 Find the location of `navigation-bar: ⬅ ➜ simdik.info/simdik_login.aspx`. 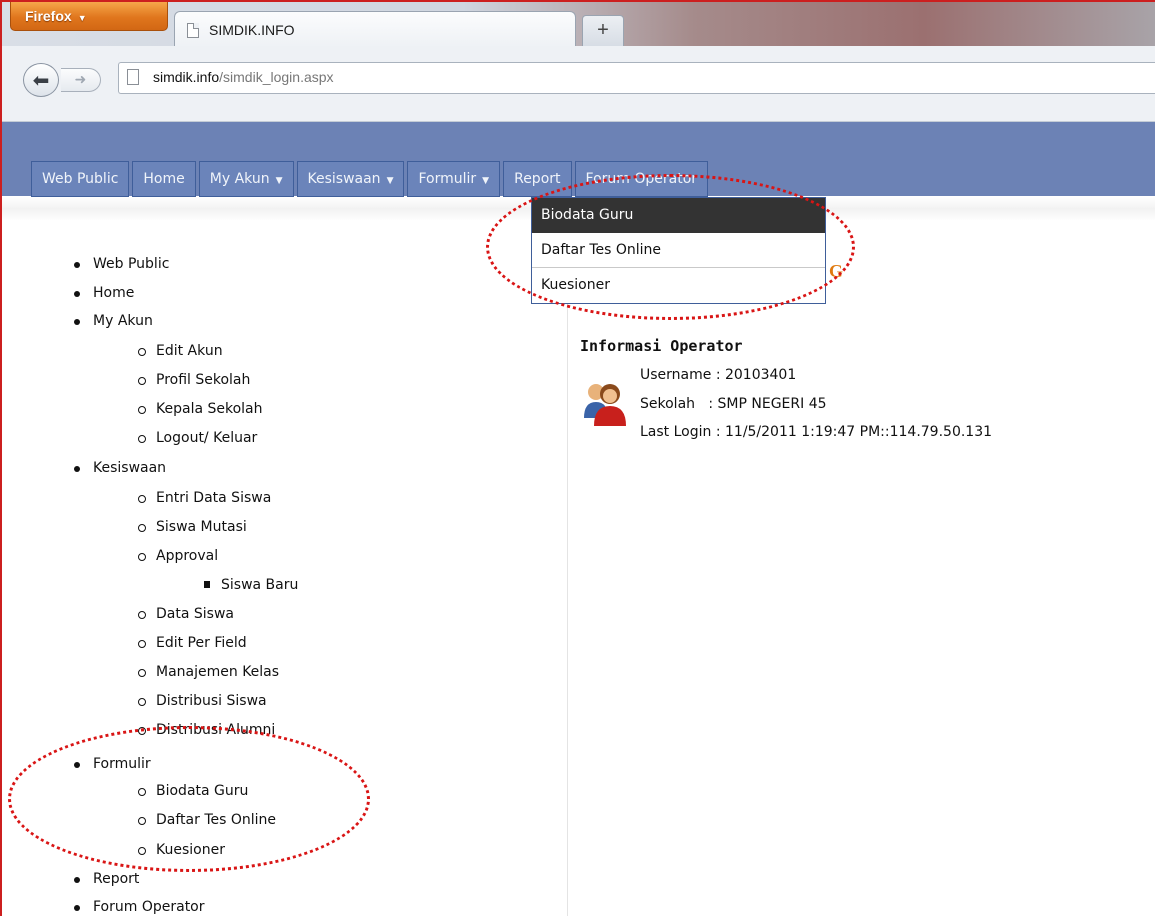

navigation-bar: ⬅ ➜ simdik.info/simdik_login.aspx is located at coordinates (578, 84).